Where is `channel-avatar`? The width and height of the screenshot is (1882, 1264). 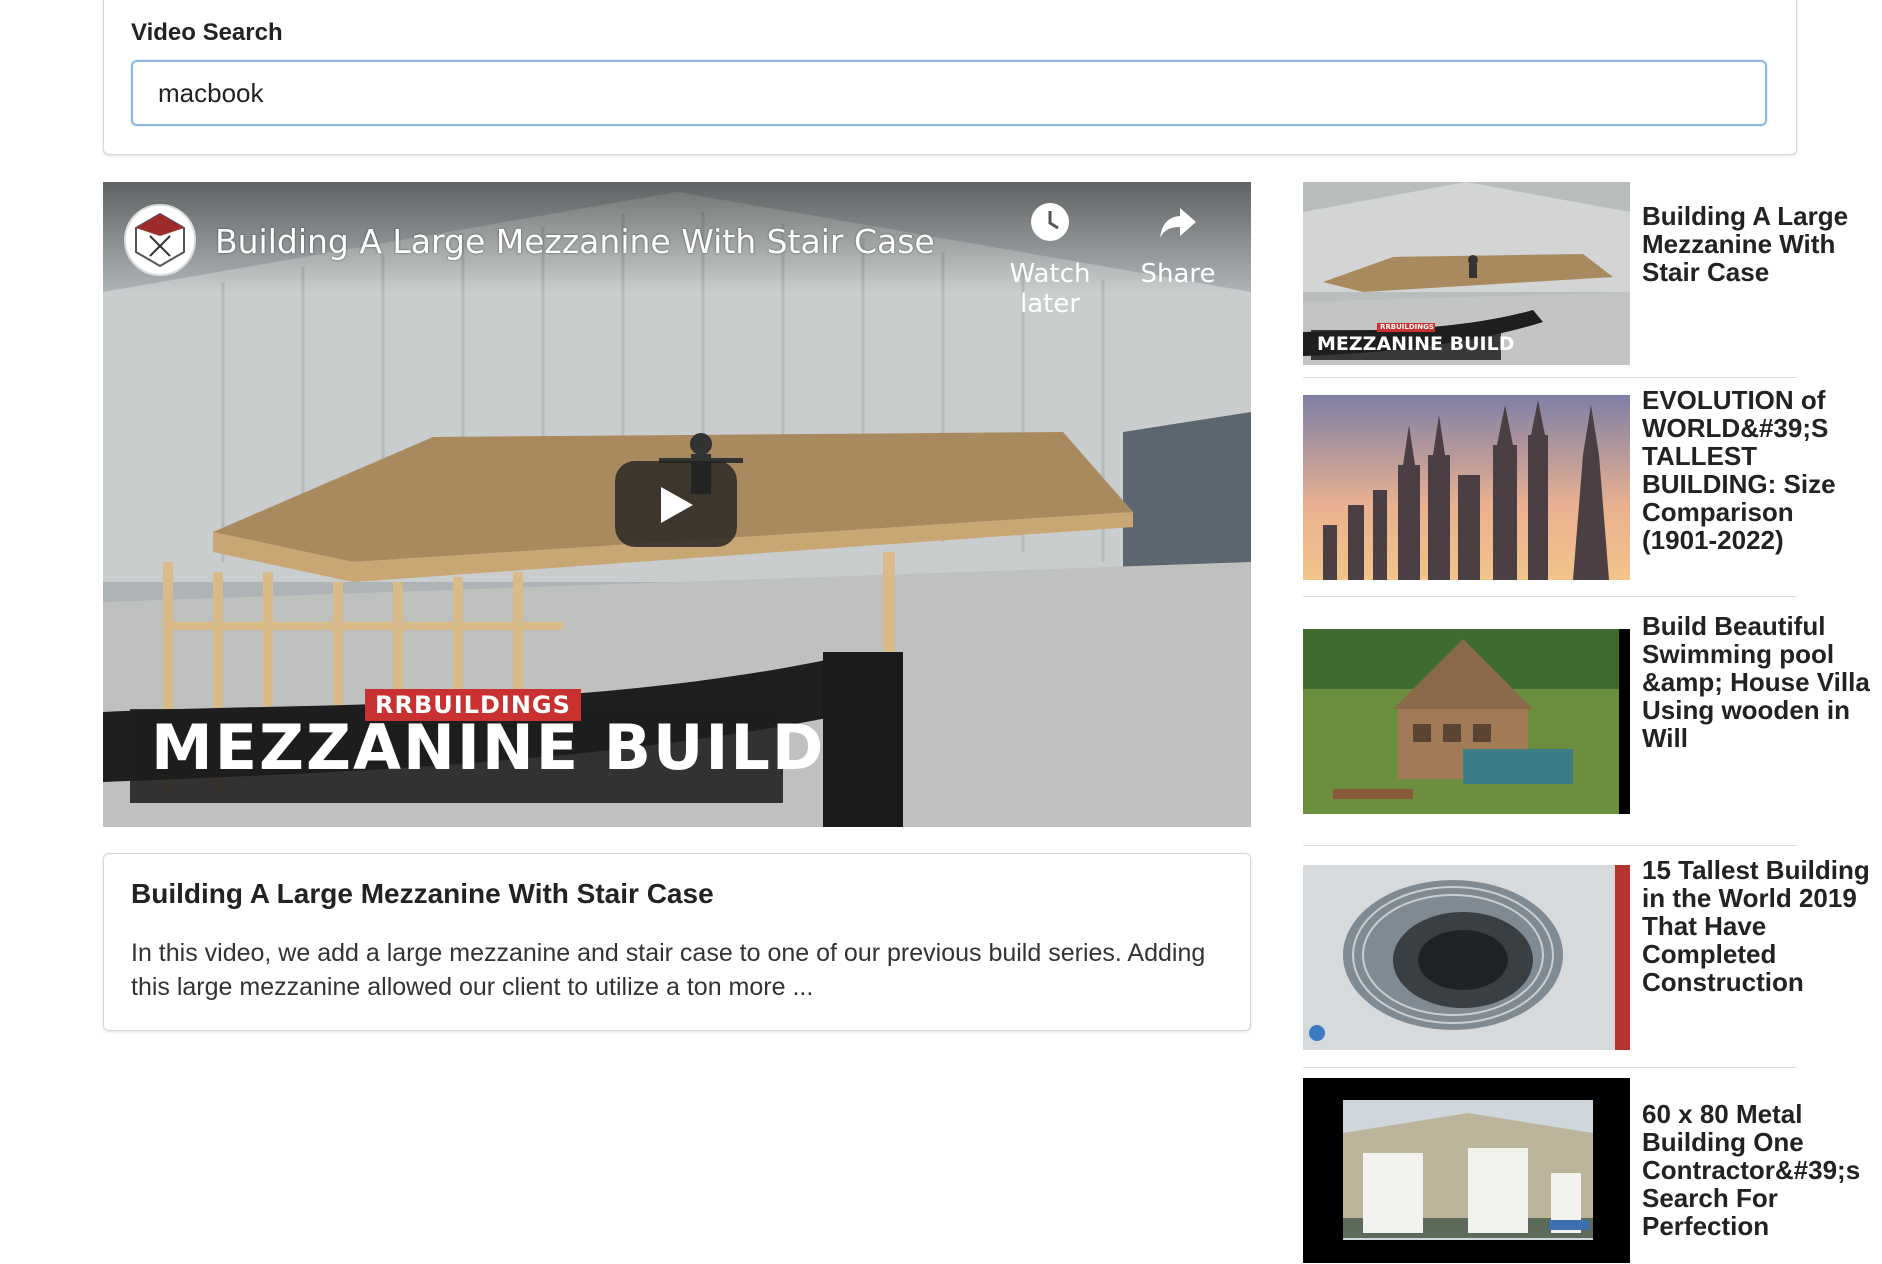 channel-avatar is located at coordinates (160, 240).